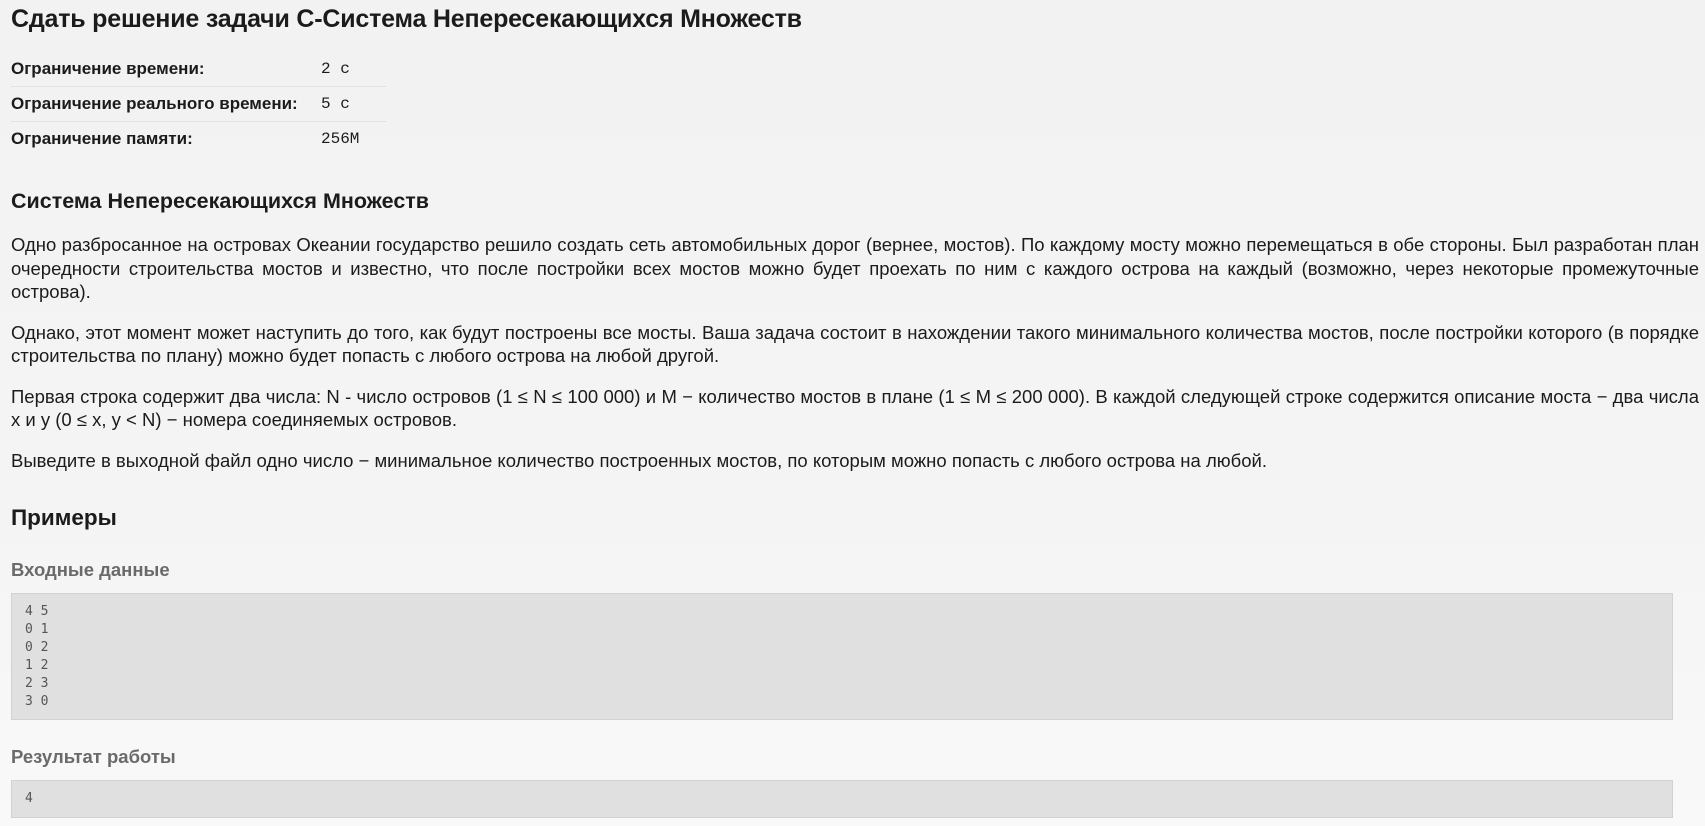 This screenshot has height=826, width=1705. What do you see at coordinates (842, 656) in the screenshot?
I see `example-input-block: 4 5 0 1 0 2 1 2 2 3 3 0` at bounding box center [842, 656].